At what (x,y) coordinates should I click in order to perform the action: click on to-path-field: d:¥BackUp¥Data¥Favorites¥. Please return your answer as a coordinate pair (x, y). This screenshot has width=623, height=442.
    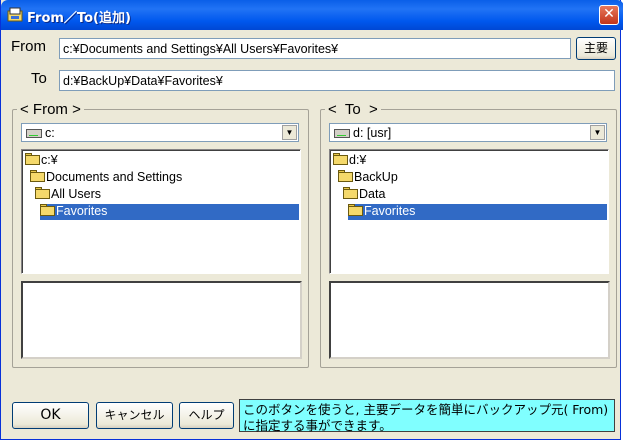
    Looking at the image, I should click on (337, 80).